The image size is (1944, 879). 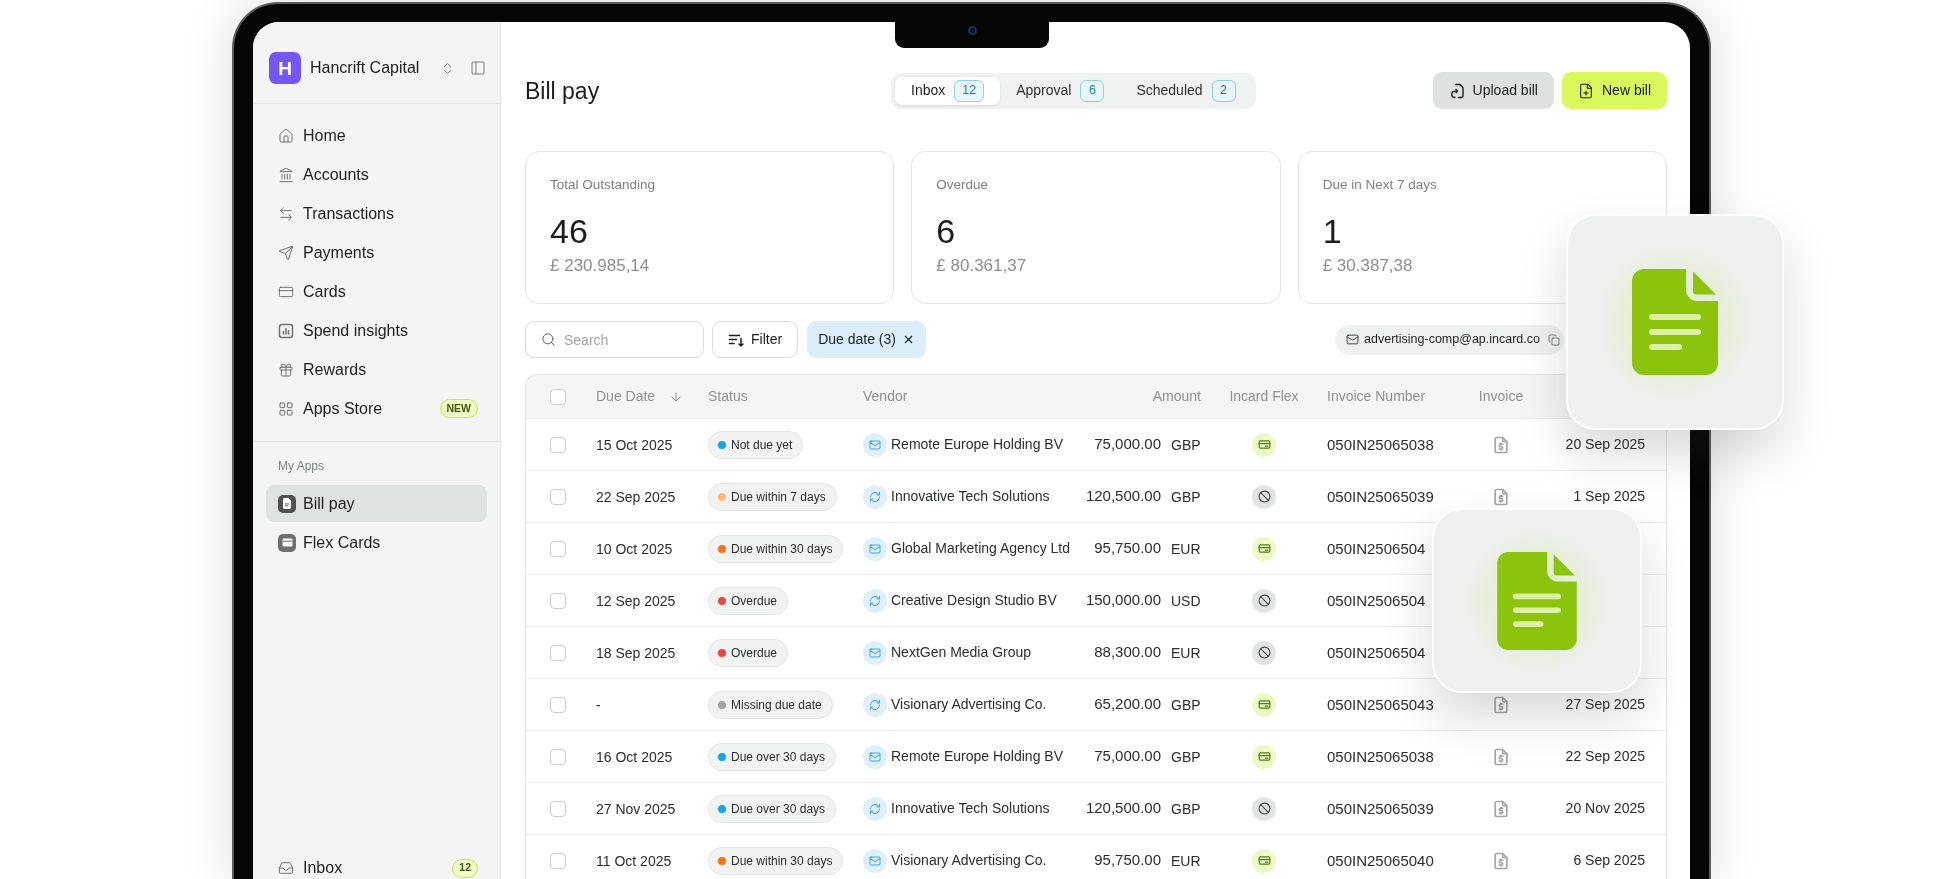 What do you see at coordinates (598, 704) in the screenshot?
I see `due-date: -` at bounding box center [598, 704].